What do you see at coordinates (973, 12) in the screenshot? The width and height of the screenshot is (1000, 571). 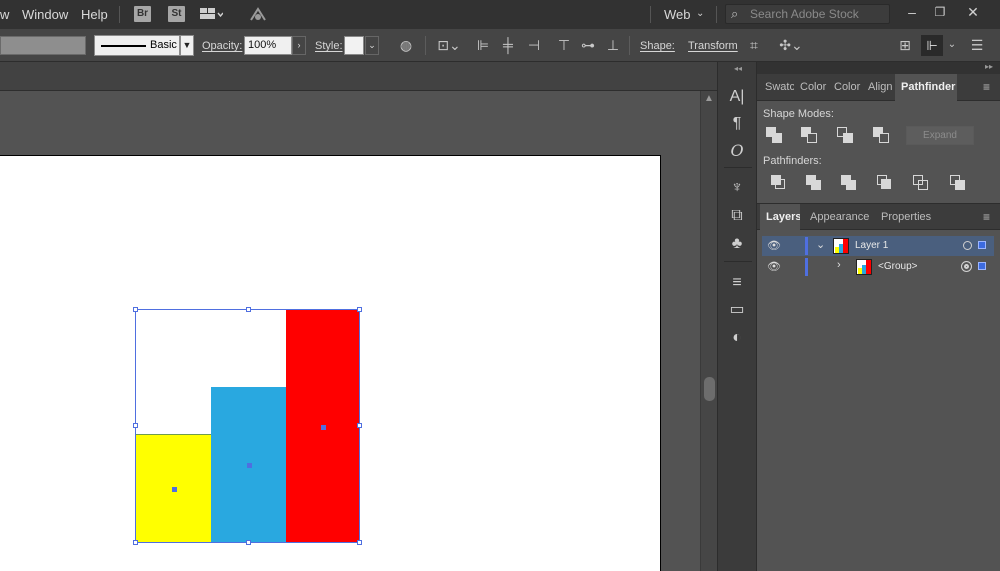 I see `close-button: ✕` at bounding box center [973, 12].